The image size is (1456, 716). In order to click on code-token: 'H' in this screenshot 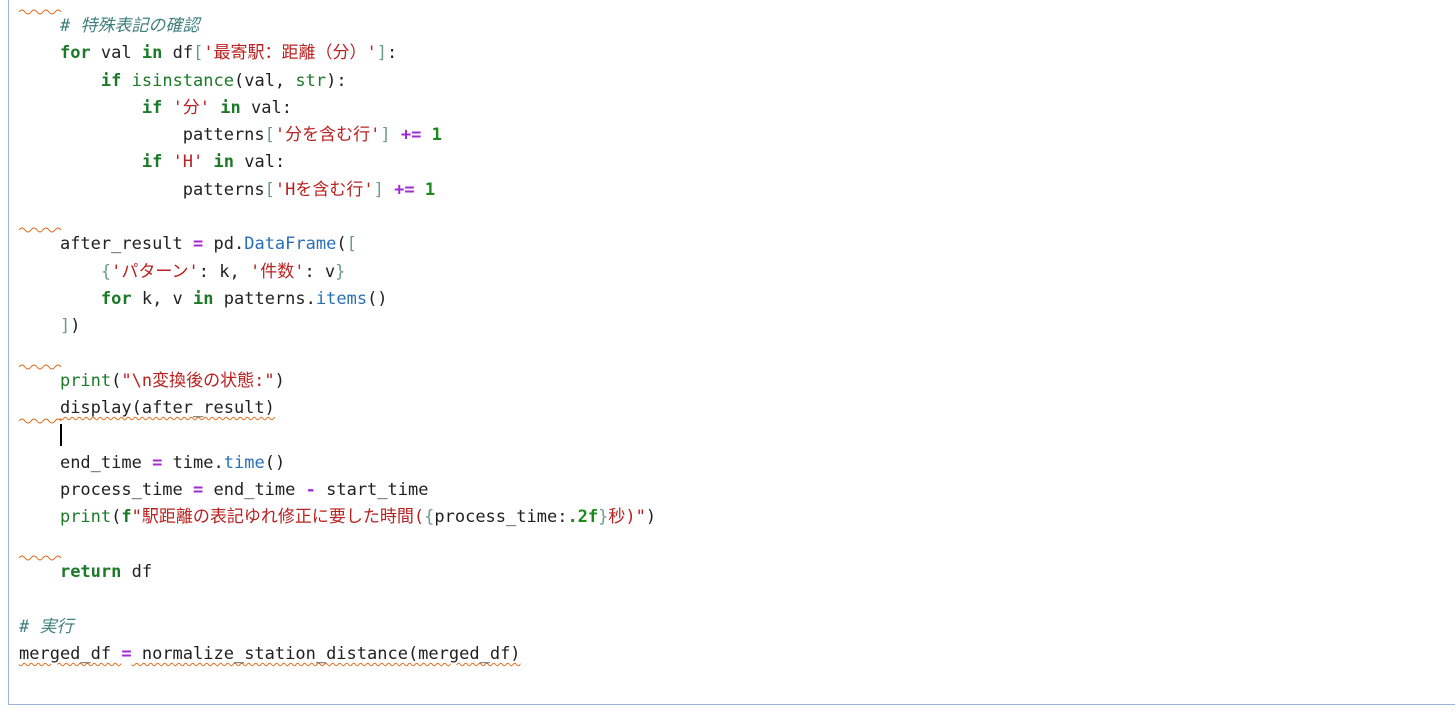, I will do `click(188, 162)`.